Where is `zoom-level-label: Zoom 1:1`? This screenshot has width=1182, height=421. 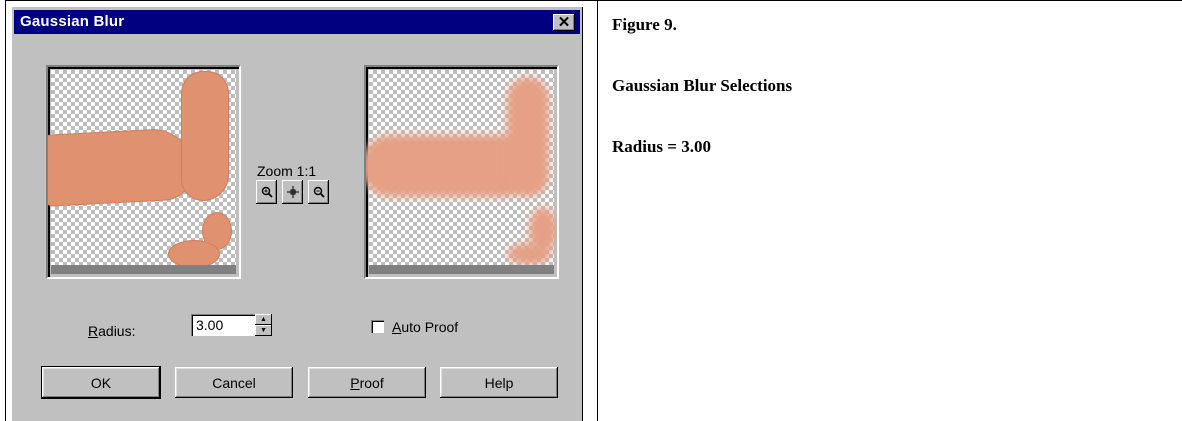
zoom-level-label: Zoom 1:1 is located at coordinates (287, 171).